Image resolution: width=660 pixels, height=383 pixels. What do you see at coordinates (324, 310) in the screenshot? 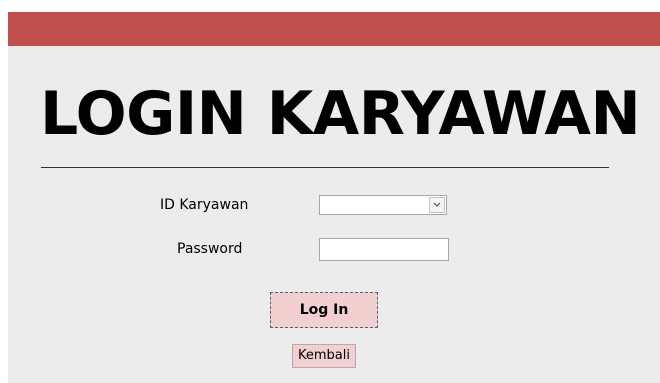
I see `login-button: Log In` at bounding box center [324, 310].